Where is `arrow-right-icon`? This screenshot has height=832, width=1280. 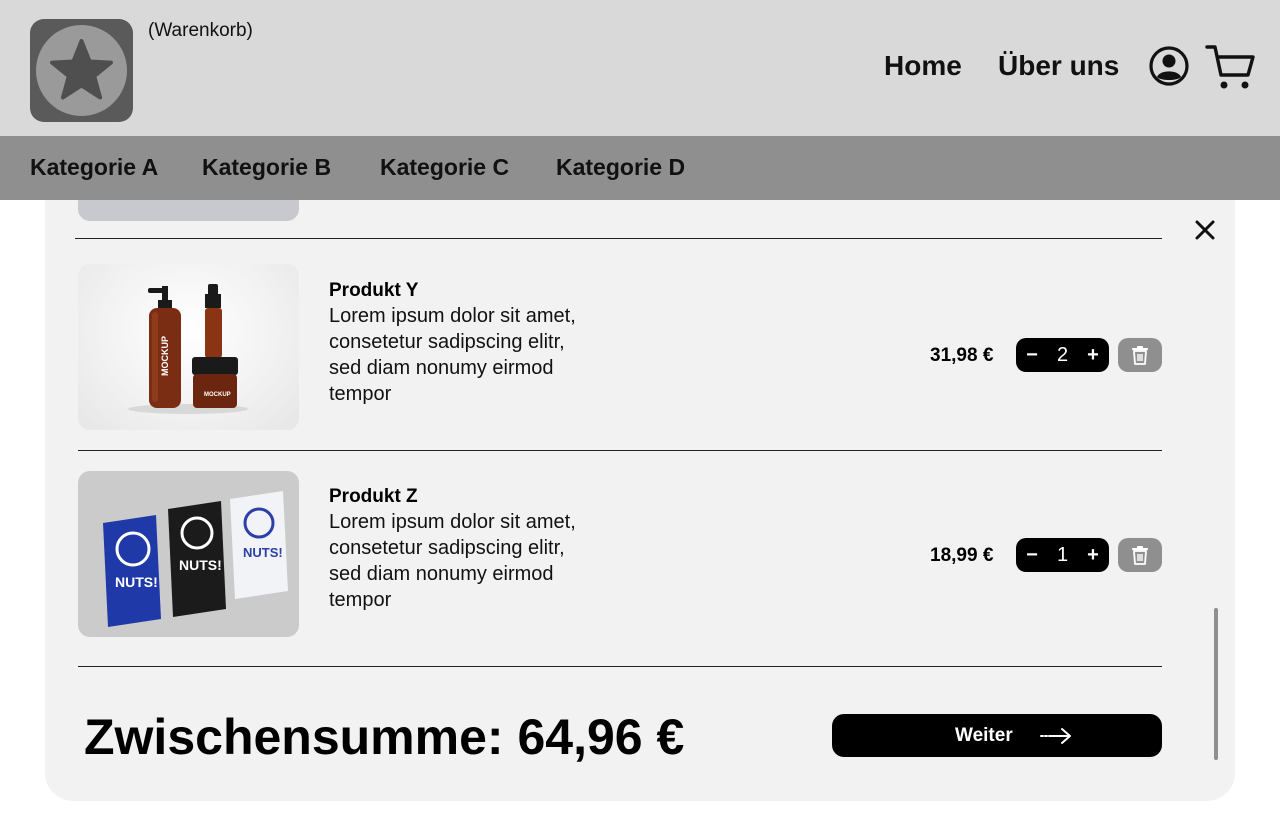
arrow-right-icon is located at coordinates (1055, 736).